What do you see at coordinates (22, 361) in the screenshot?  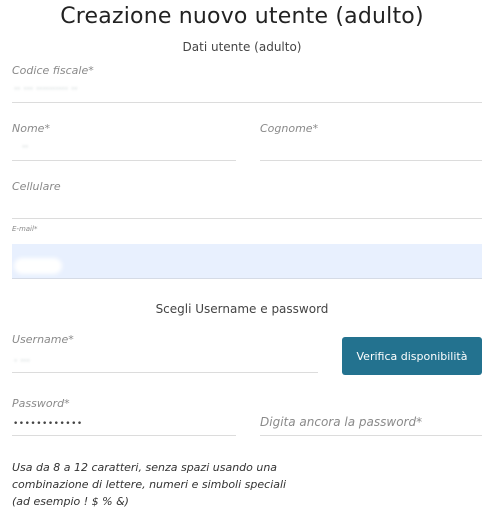 I see `username-input: · ···` at bounding box center [22, 361].